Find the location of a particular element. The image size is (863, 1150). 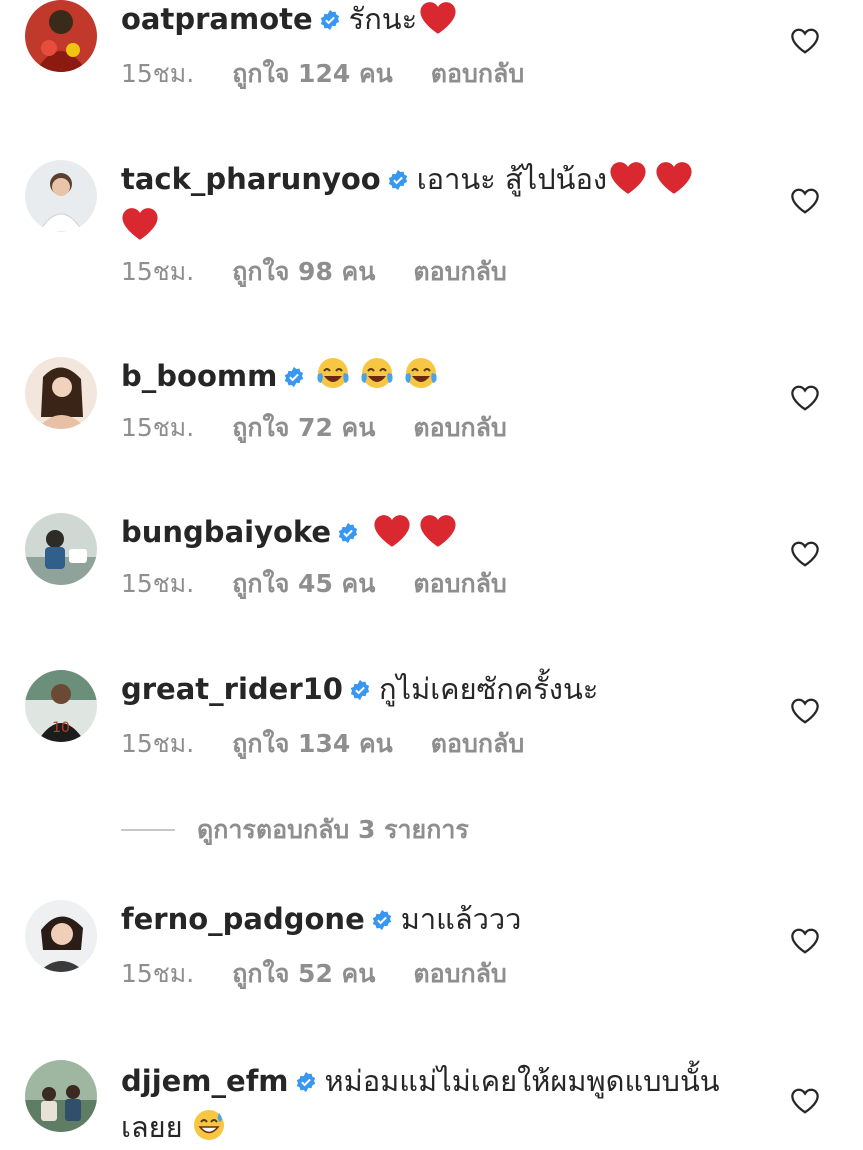

comment-meta: 15ชม. ถูกใจ 72 คน ตอบกลับ is located at coordinates (333, 428).